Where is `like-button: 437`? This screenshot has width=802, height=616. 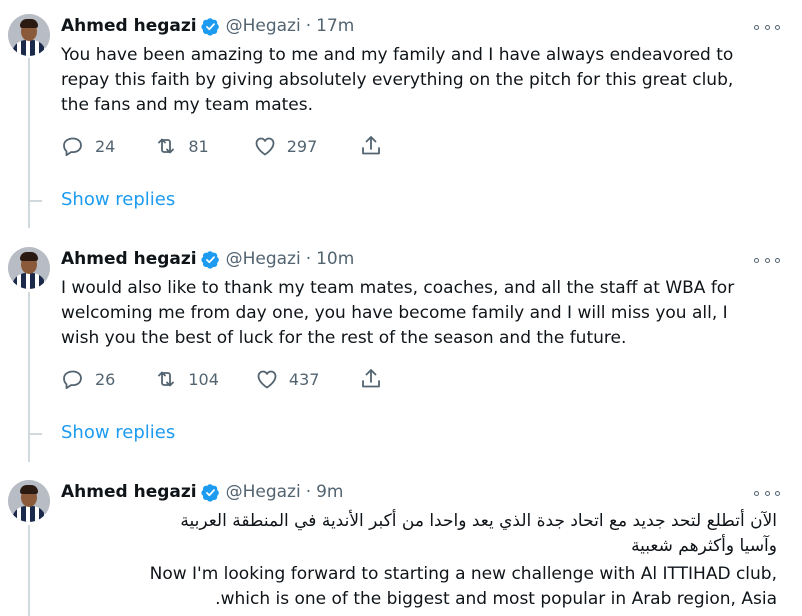
like-button: 437 is located at coordinates (287, 379).